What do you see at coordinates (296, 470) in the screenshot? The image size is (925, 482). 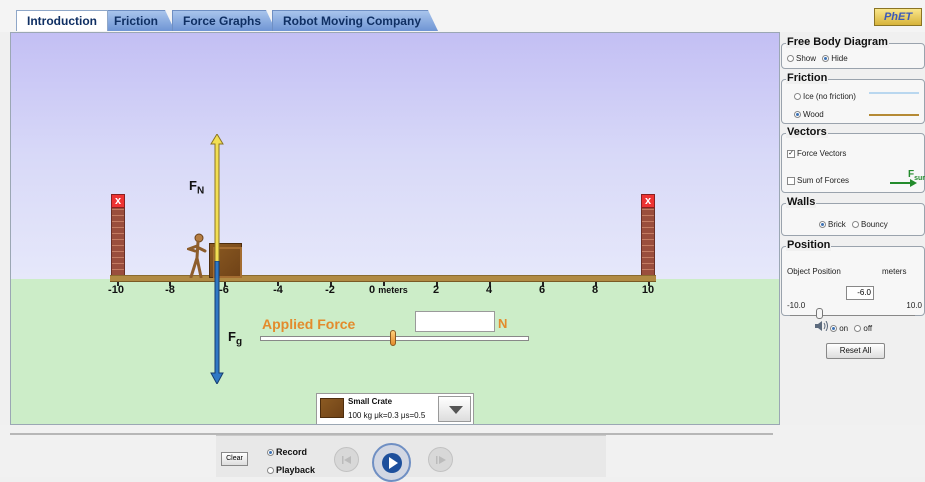 I see `playback-label: Playback` at bounding box center [296, 470].